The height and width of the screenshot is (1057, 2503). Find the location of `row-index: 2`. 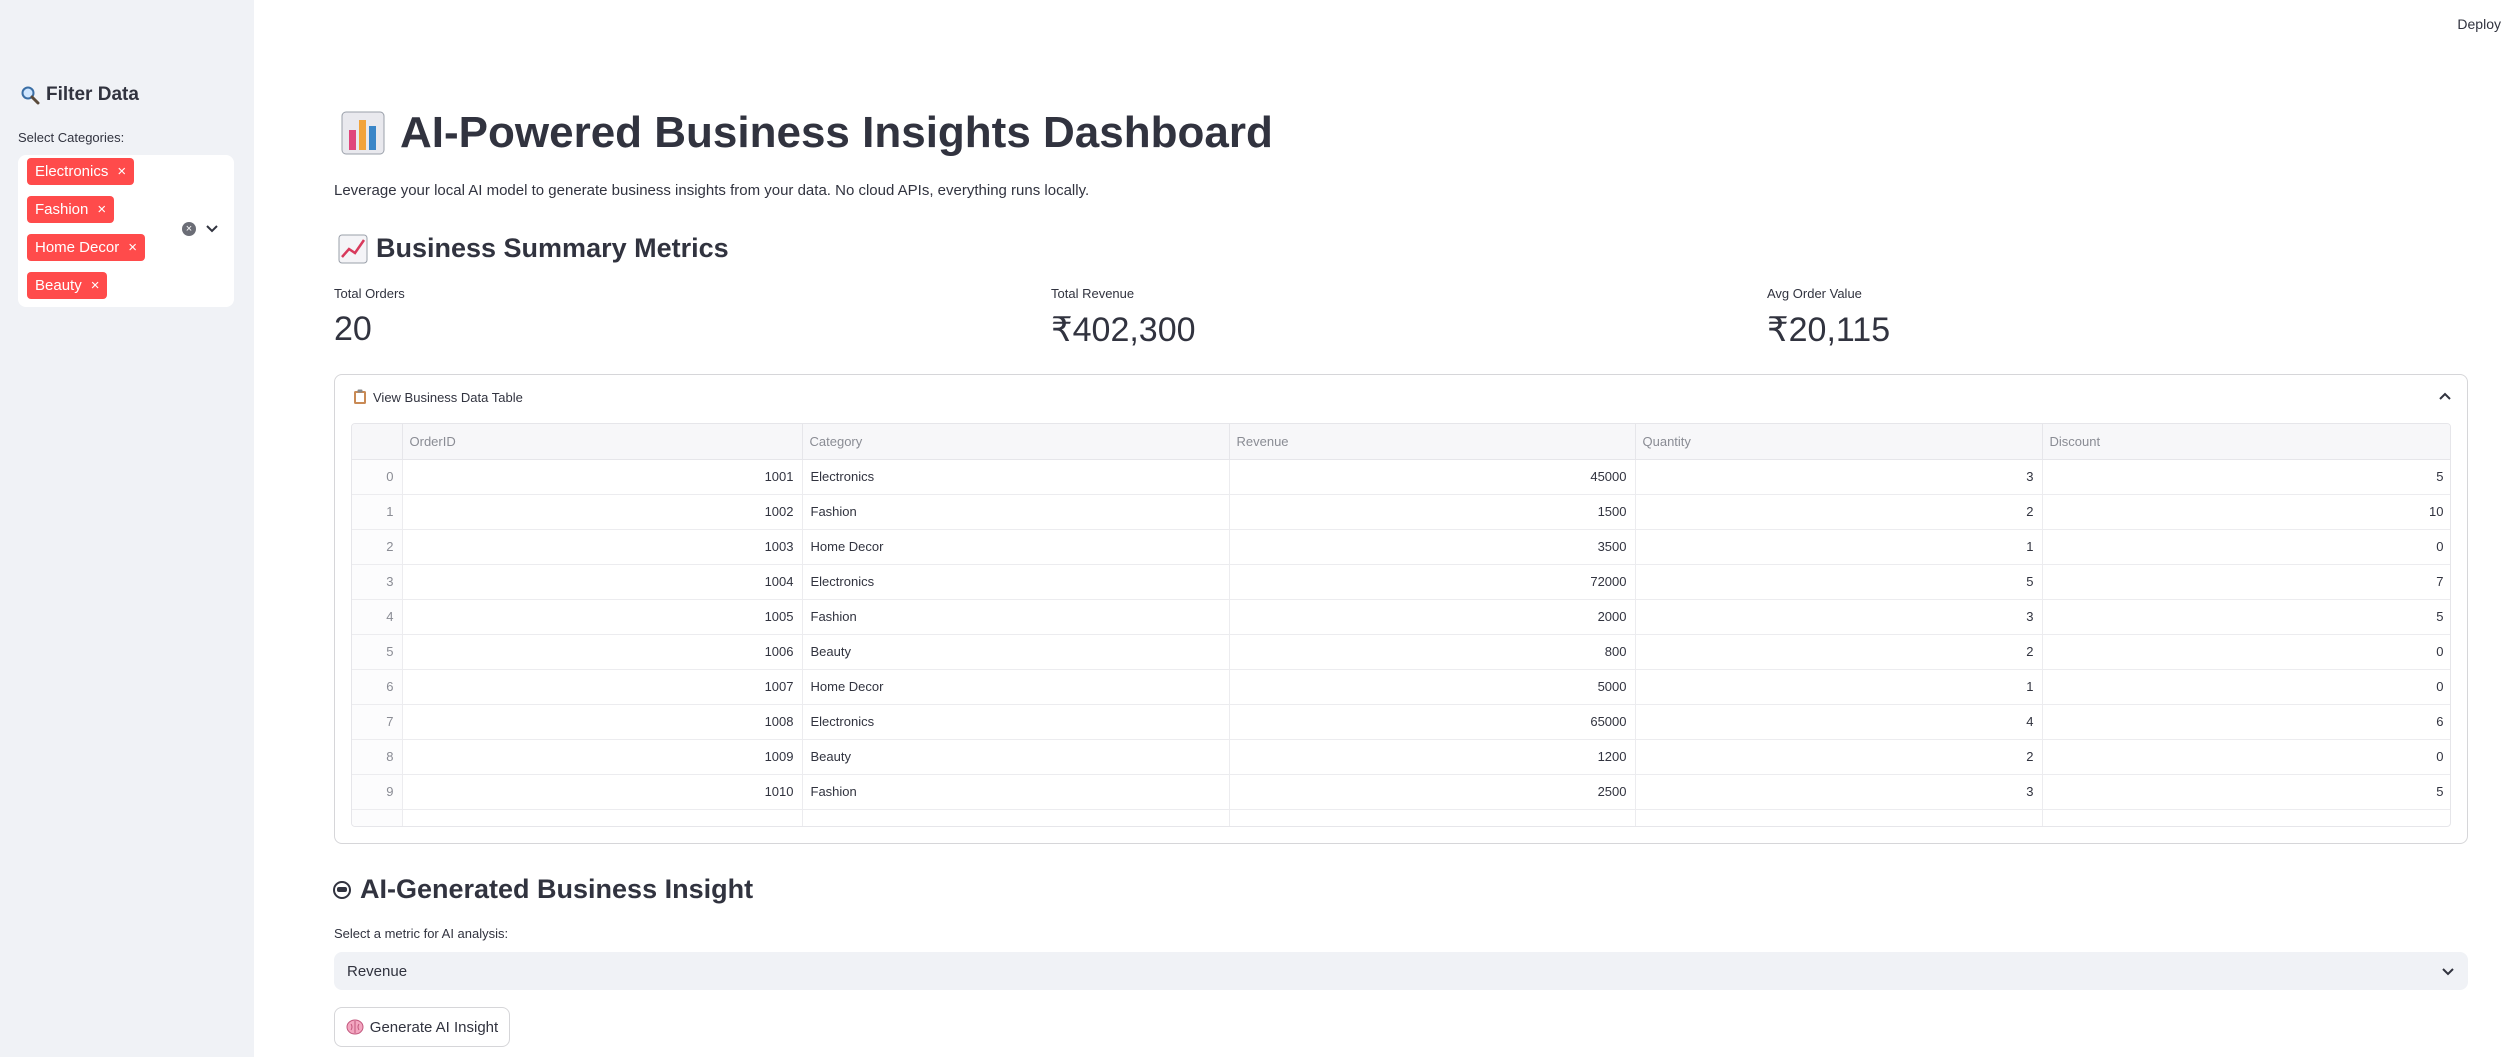

row-index: 2 is located at coordinates (377, 547).